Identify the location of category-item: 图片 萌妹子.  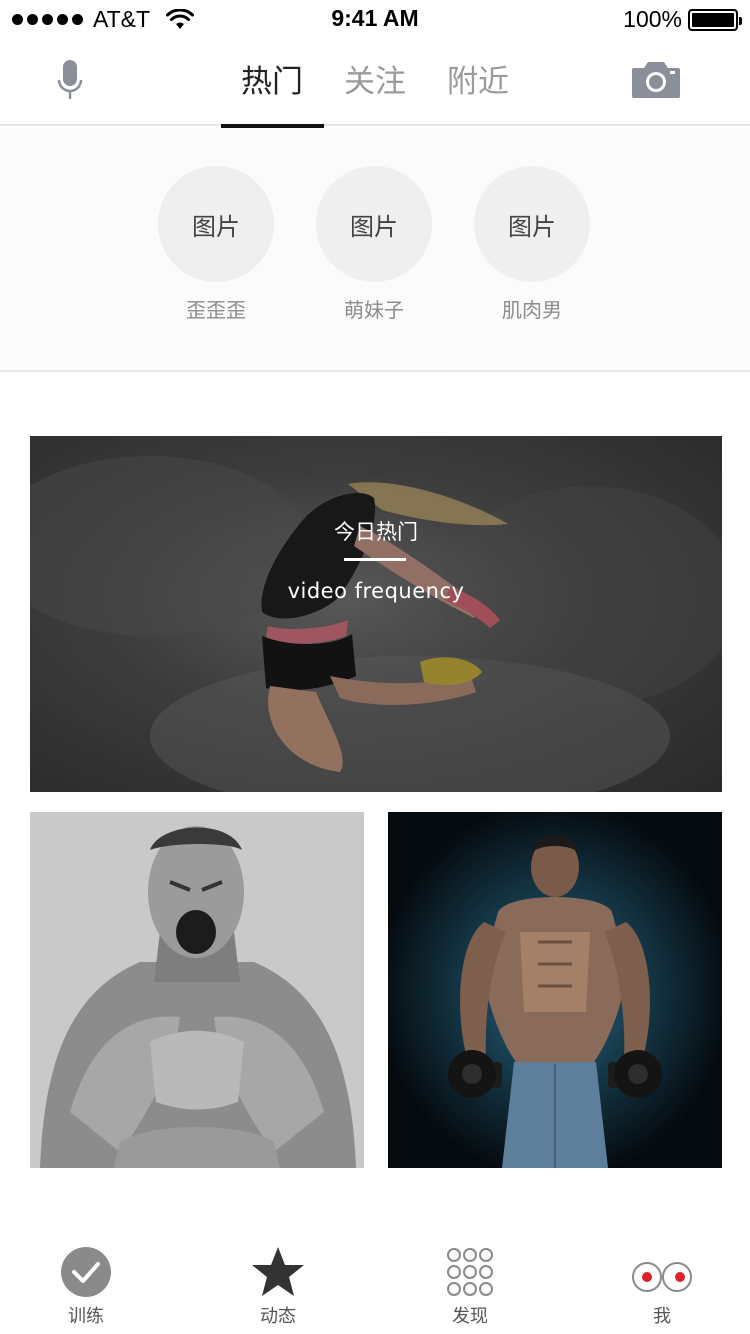
(374, 244).